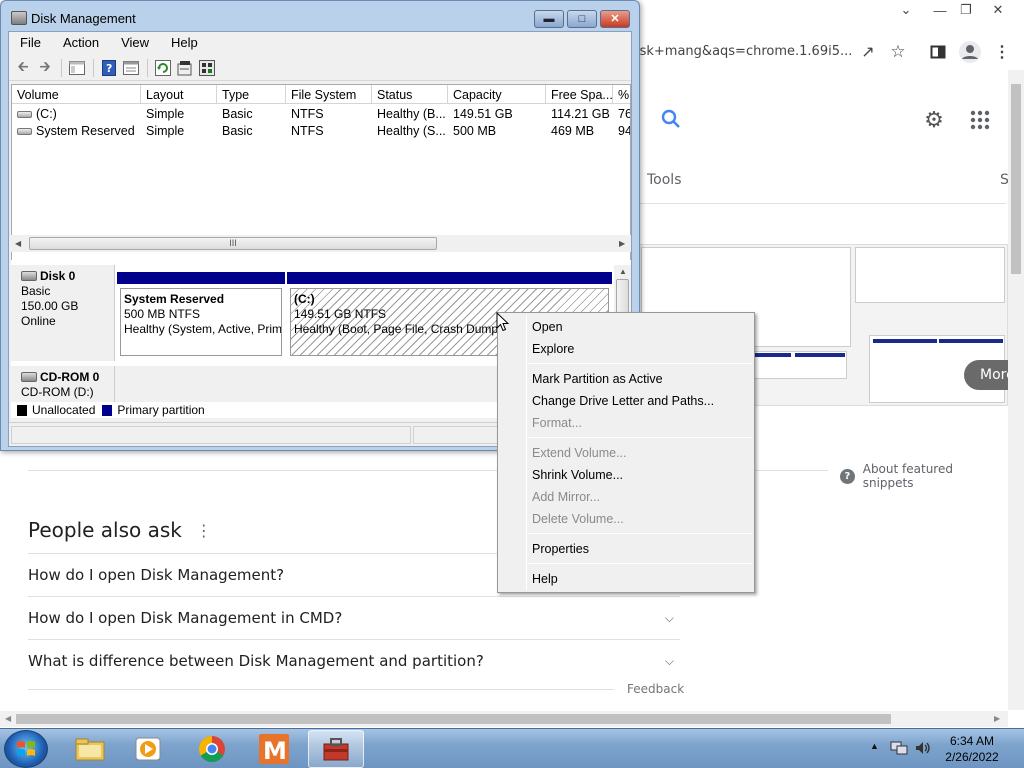 The width and height of the screenshot is (1024, 768). What do you see at coordinates (874, 746) in the screenshot?
I see `show-hidden-icons-icon: ▲` at bounding box center [874, 746].